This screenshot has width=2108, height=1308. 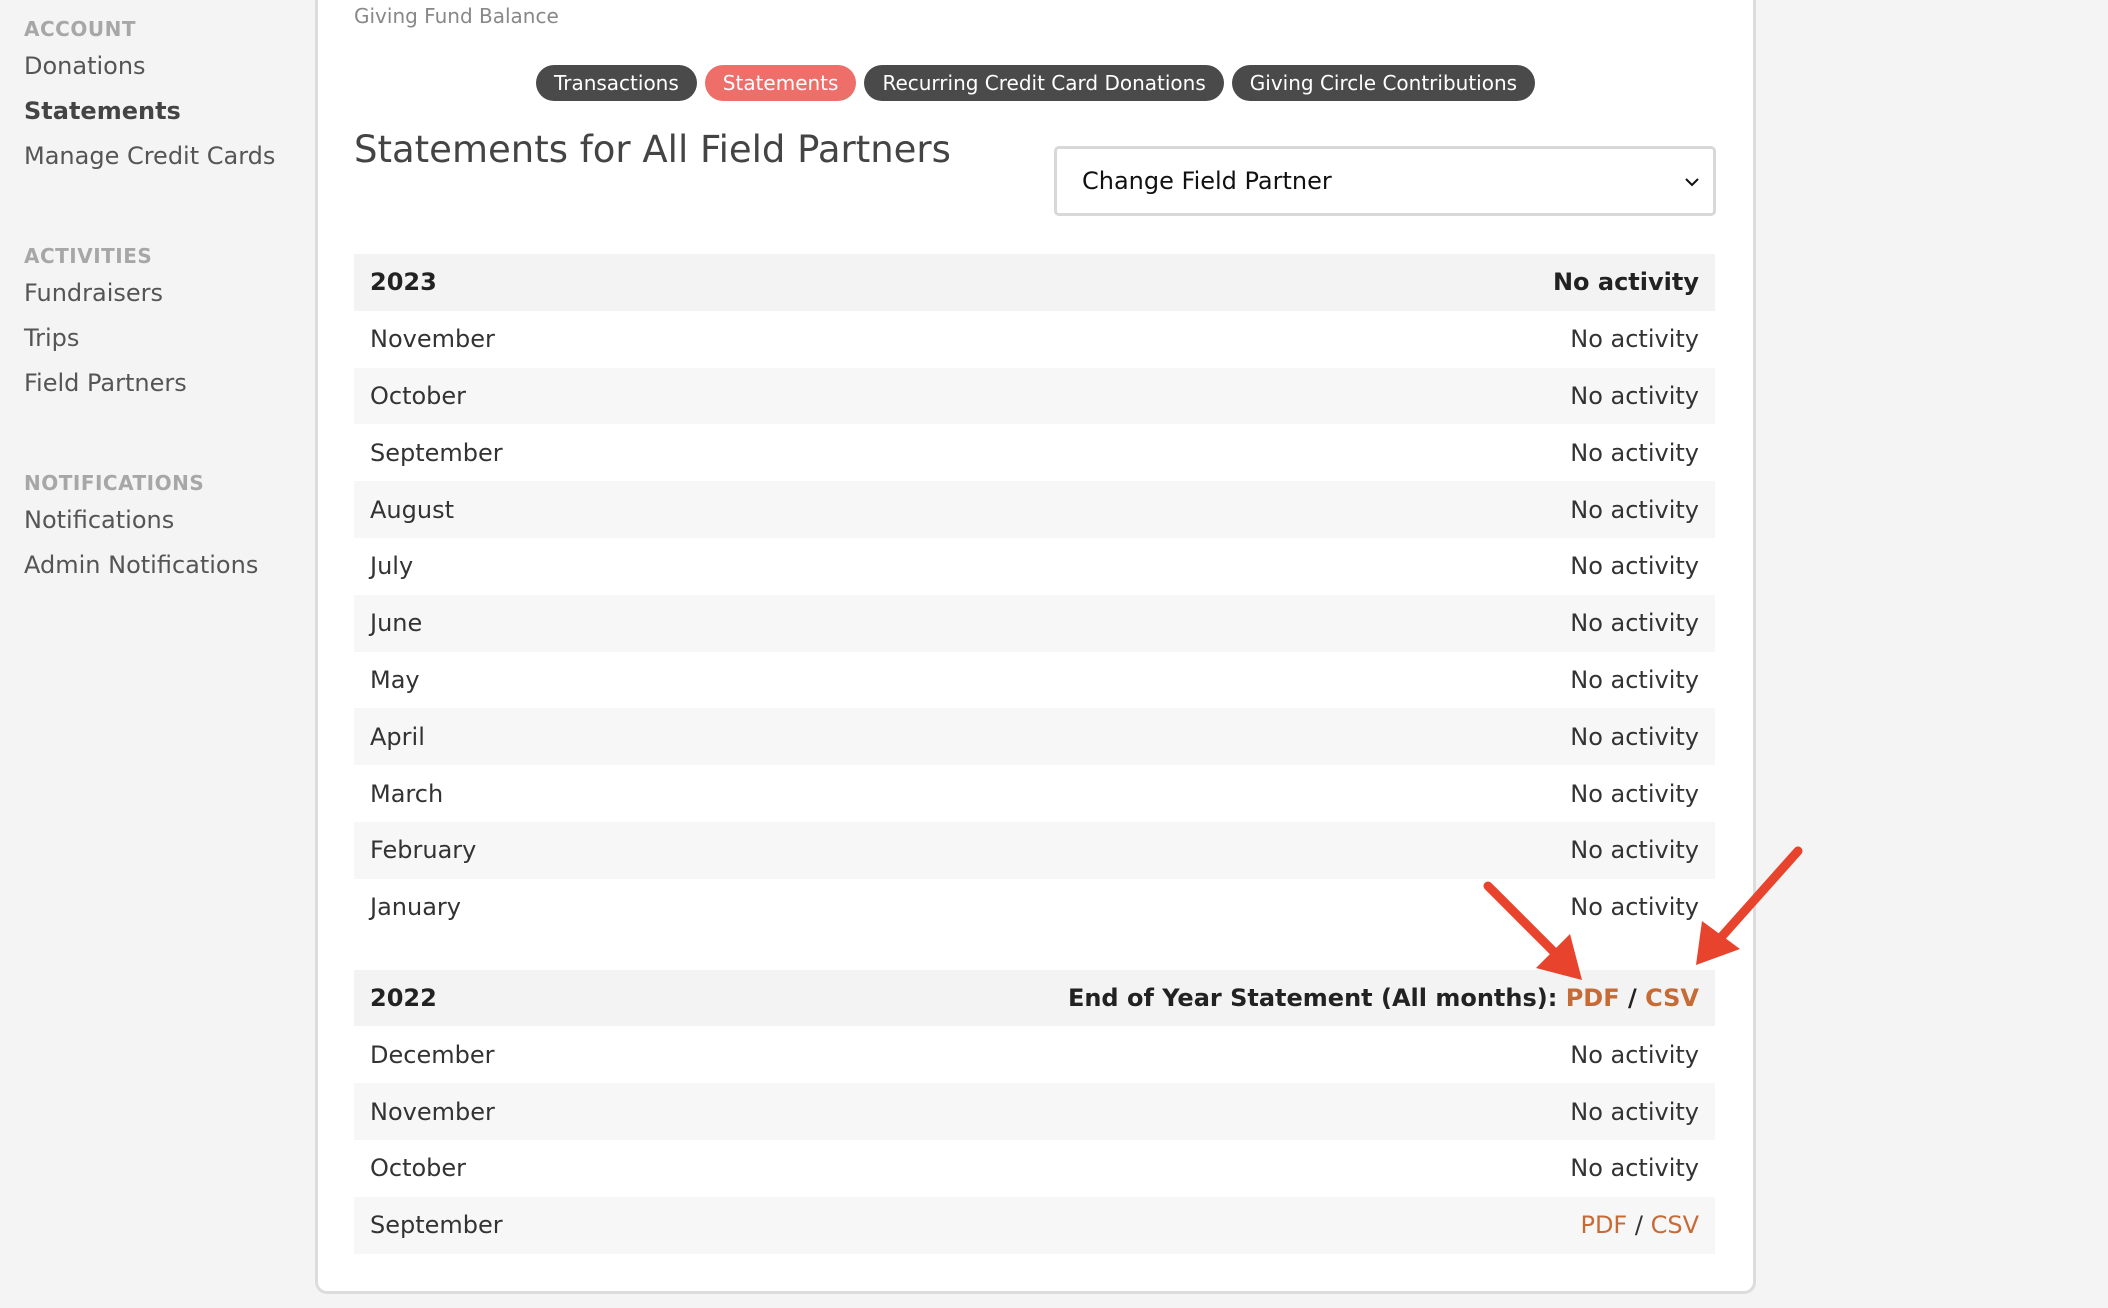 I want to click on tab-giving-circle-contributions: Giving Circle Contributions, so click(x=1383, y=83).